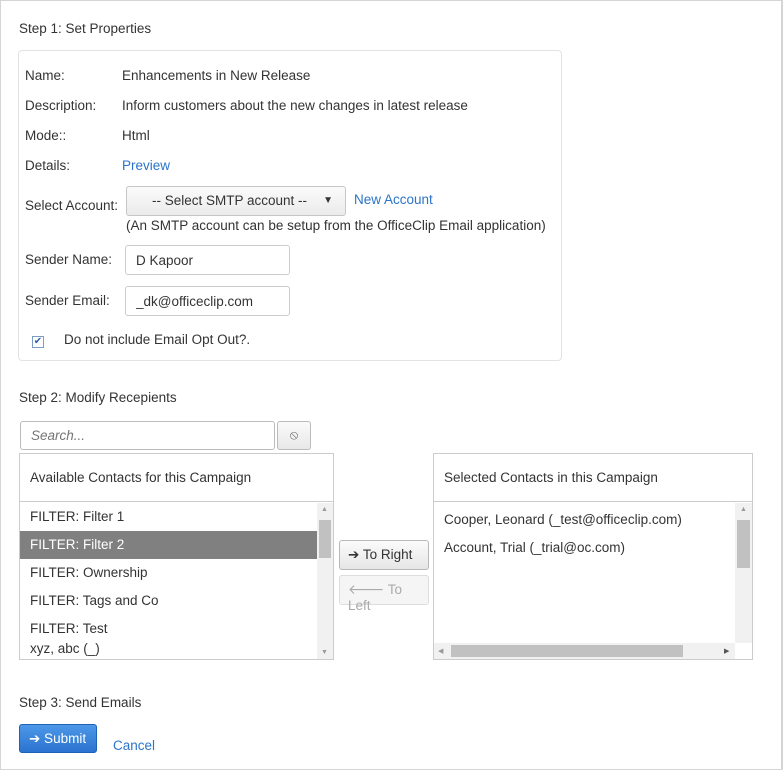  What do you see at coordinates (67, 300) in the screenshot?
I see `sender-email-label: Sender Email:` at bounding box center [67, 300].